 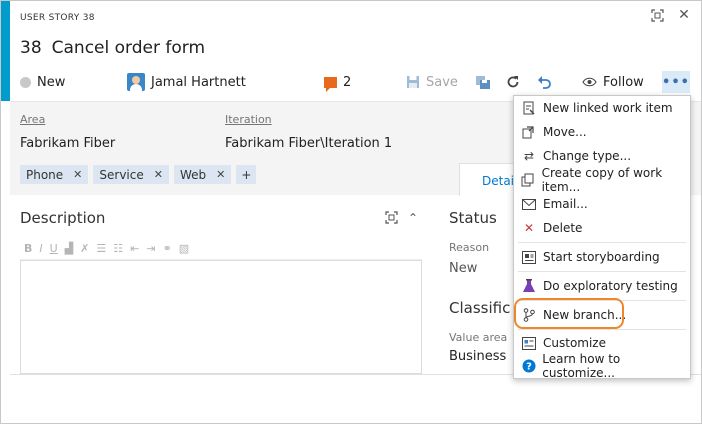 I want to click on save-label: Save, so click(x=442, y=82).